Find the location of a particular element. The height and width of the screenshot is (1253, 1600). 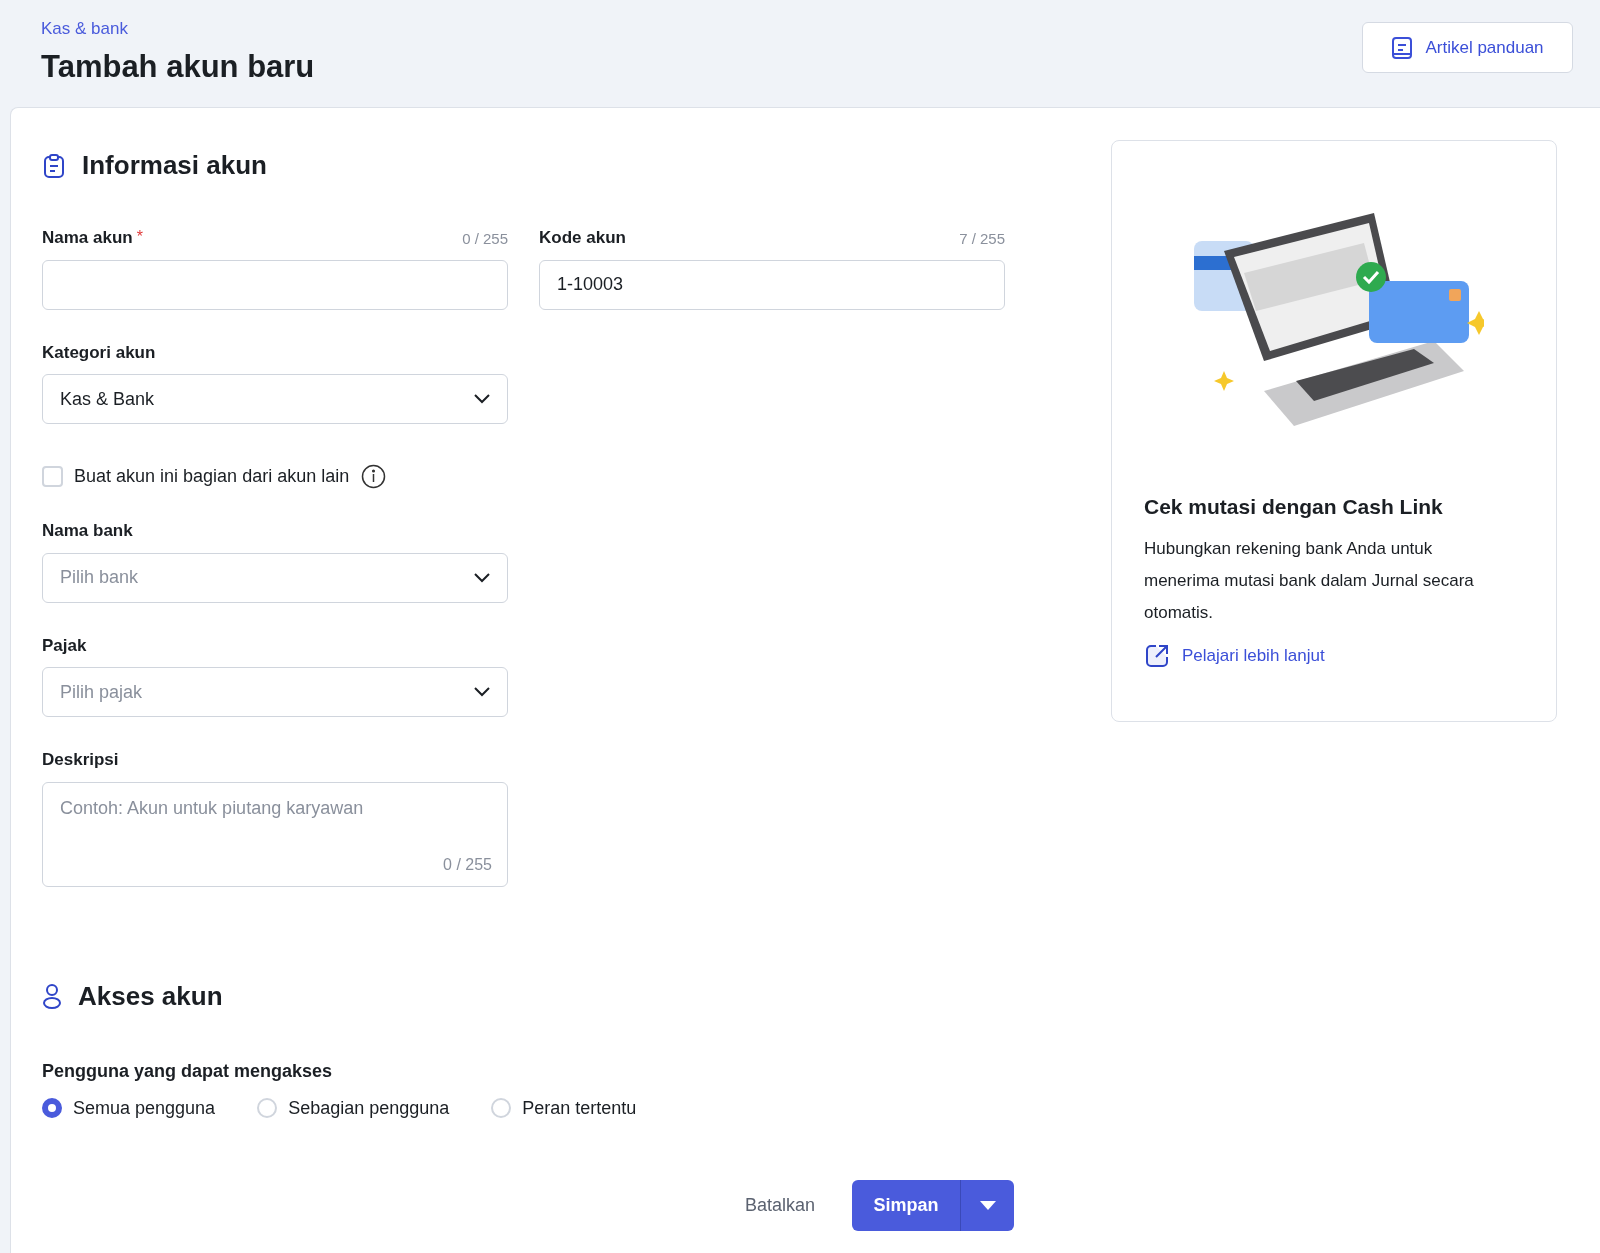

radio-label: Peran tertentu is located at coordinates (579, 1108).